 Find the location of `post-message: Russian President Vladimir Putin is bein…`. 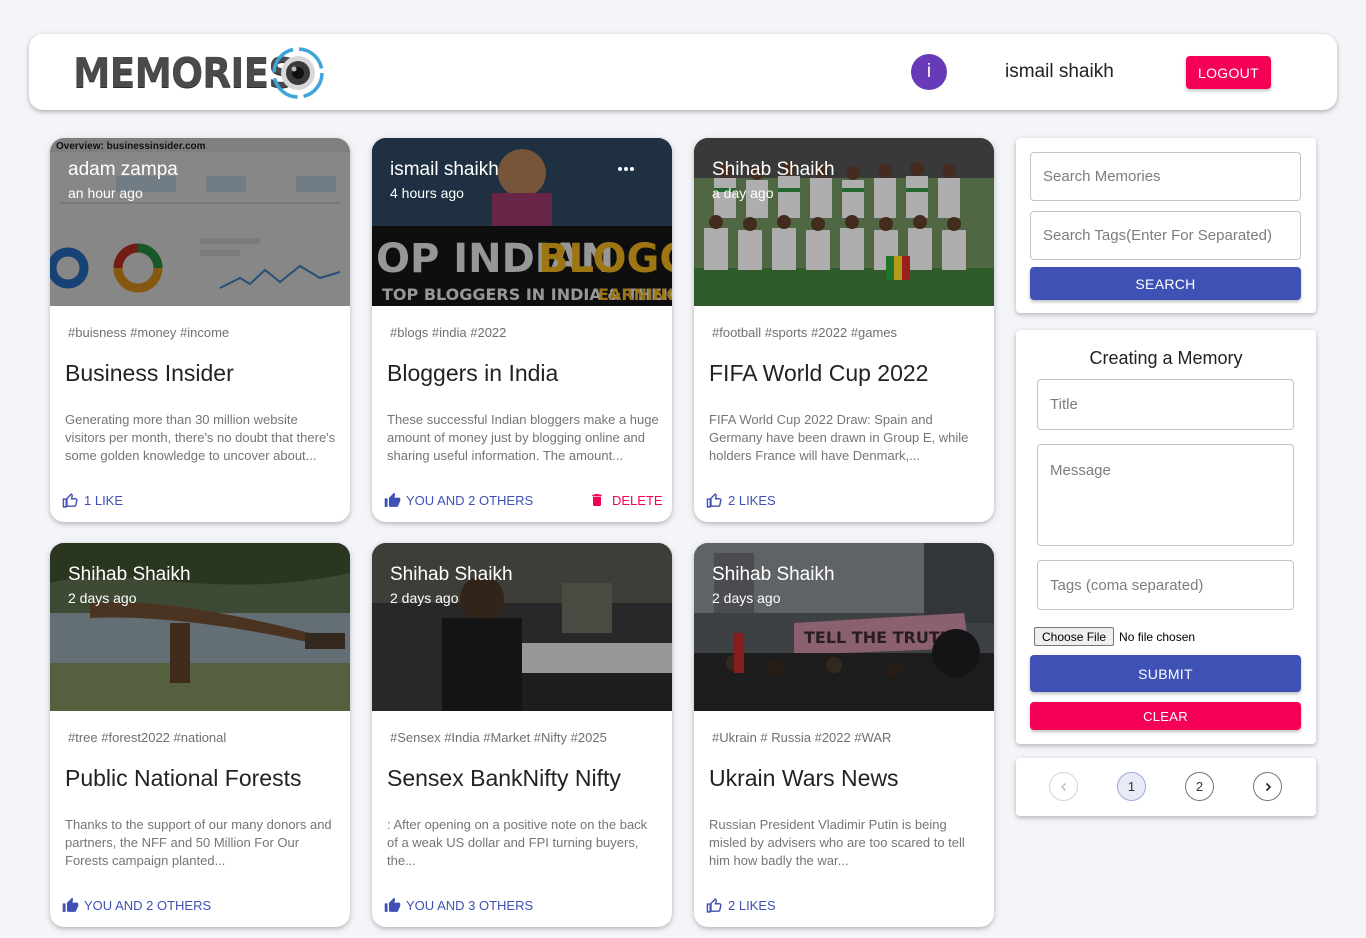

post-message: Russian President Vladimir Putin is bein… is located at coordinates (837, 842).